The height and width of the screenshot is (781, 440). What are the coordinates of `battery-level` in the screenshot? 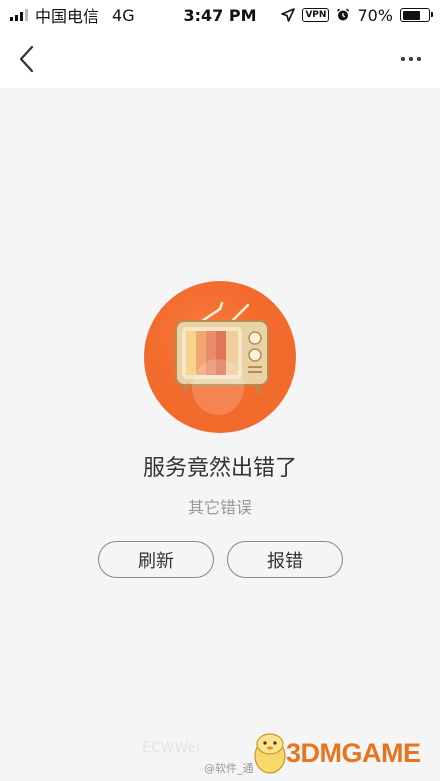 It's located at (411, 15).